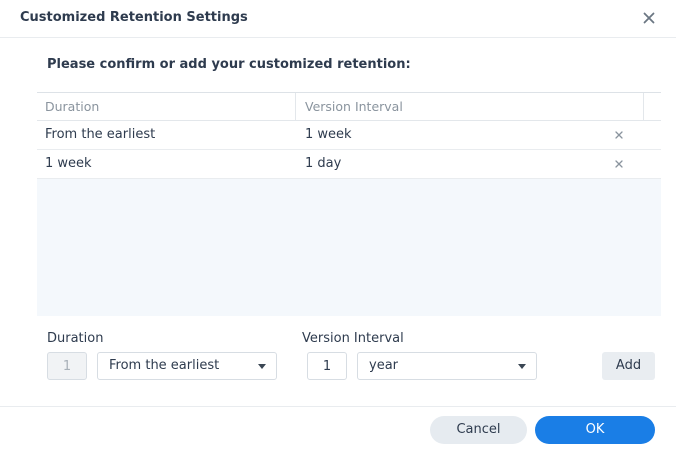 Image resolution: width=676 pixels, height=451 pixels. What do you see at coordinates (447, 366) in the screenshot?
I see `version-interval-select: year` at bounding box center [447, 366].